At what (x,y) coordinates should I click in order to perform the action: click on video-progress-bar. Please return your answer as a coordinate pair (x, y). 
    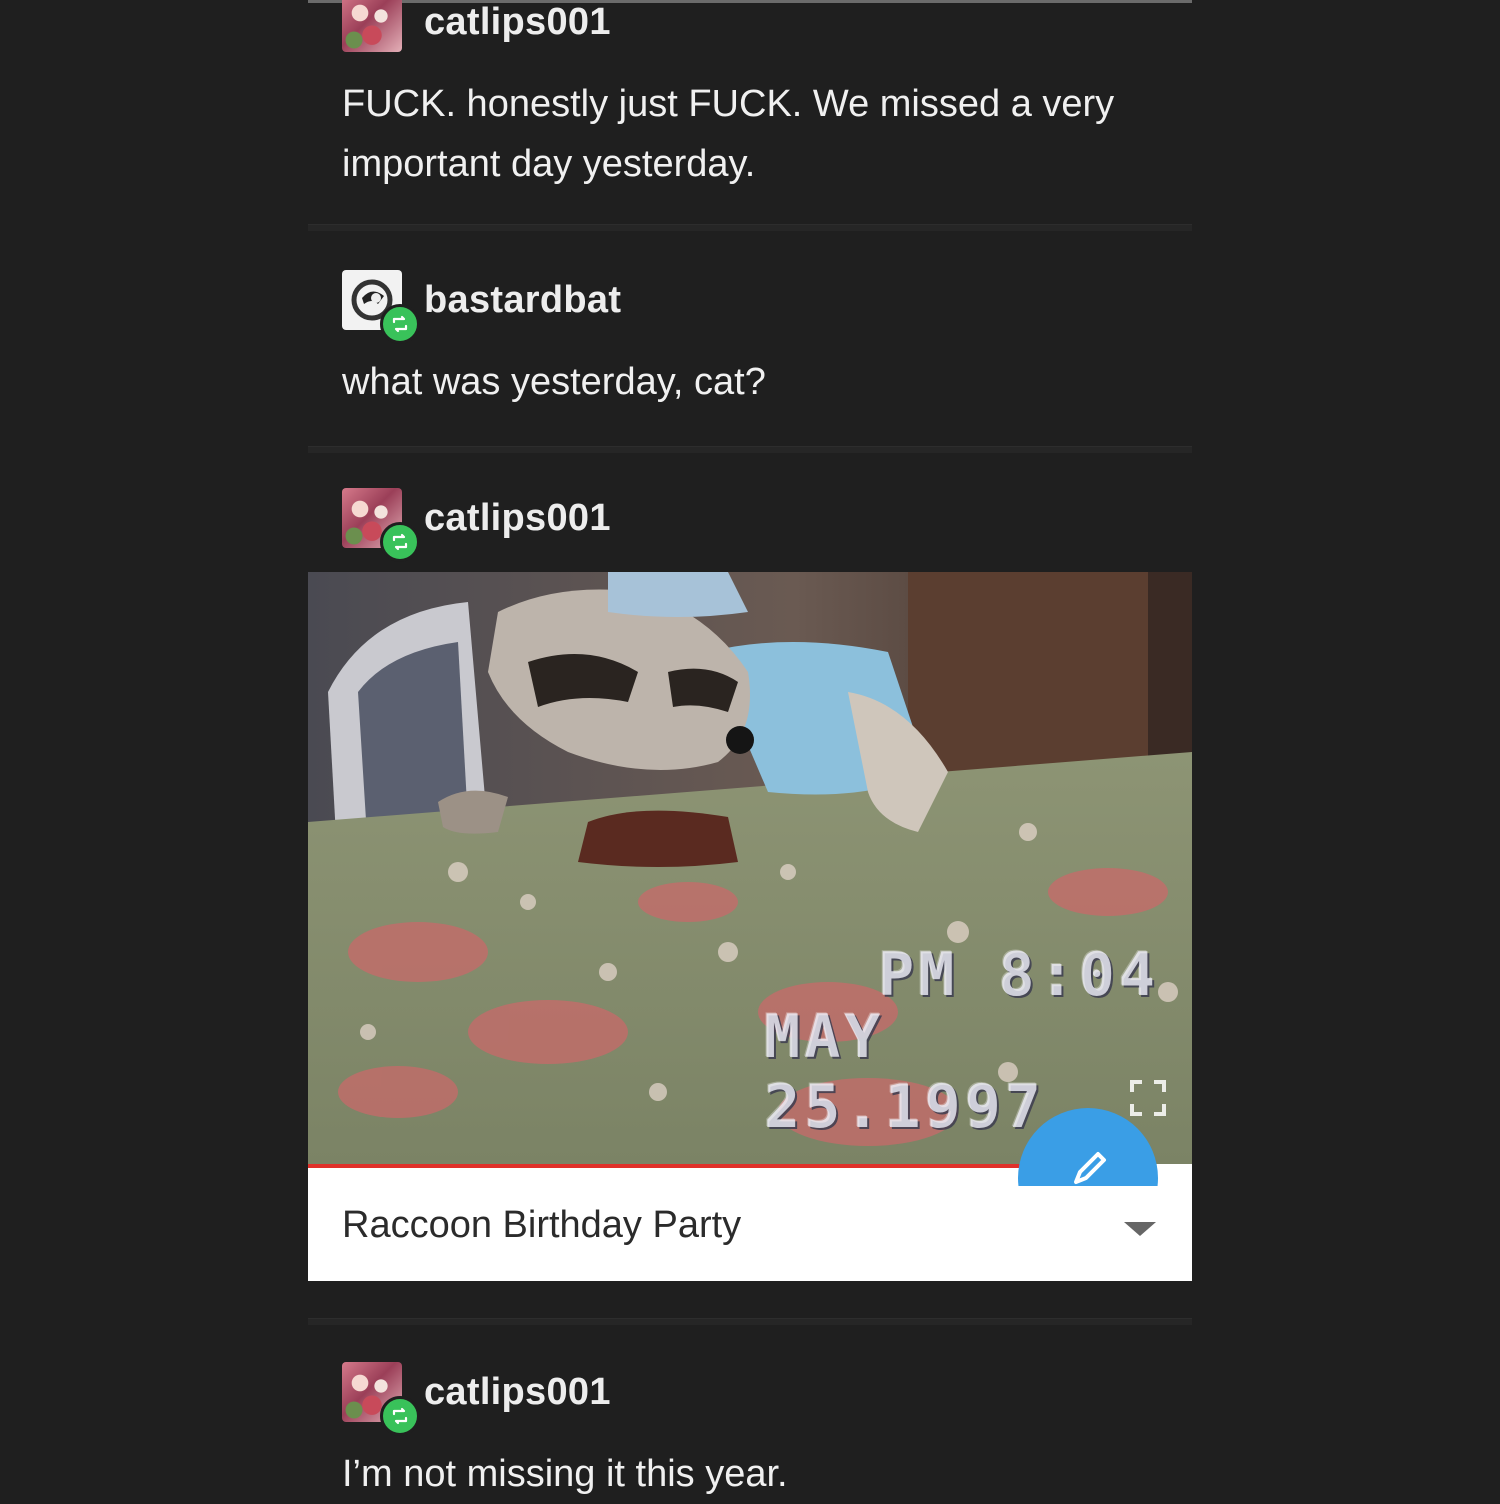
    Looking at the image, I should click on (666, 1166).